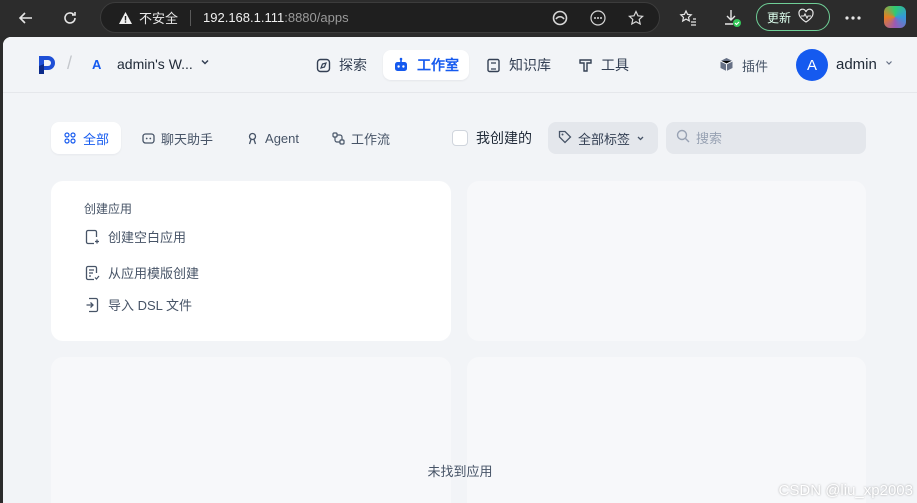 Image resolution: width=917 pixels, height=503 pixels. What do you see at coordinates (853, 18) in the screenshot?
I see `more-menu-icon` at bounding box center [853, 18].